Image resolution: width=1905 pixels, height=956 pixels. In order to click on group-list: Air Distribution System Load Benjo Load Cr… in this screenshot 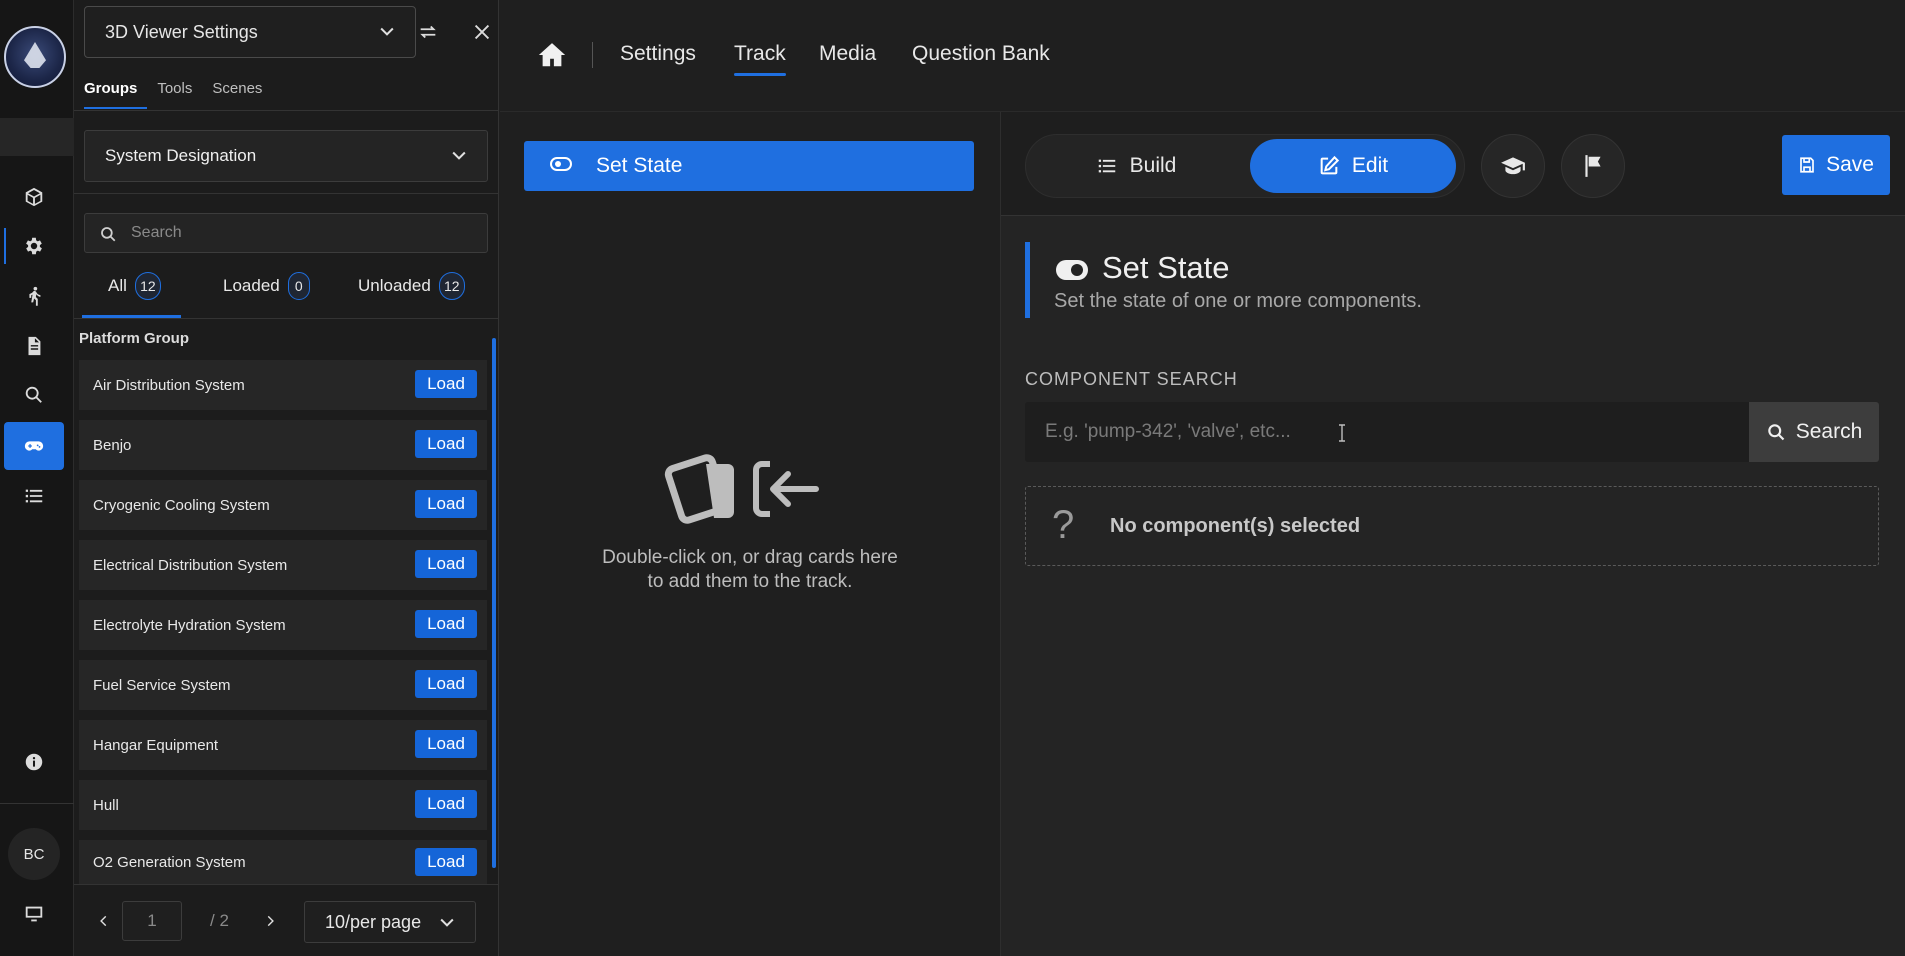, I will do `click(283, 622)`.